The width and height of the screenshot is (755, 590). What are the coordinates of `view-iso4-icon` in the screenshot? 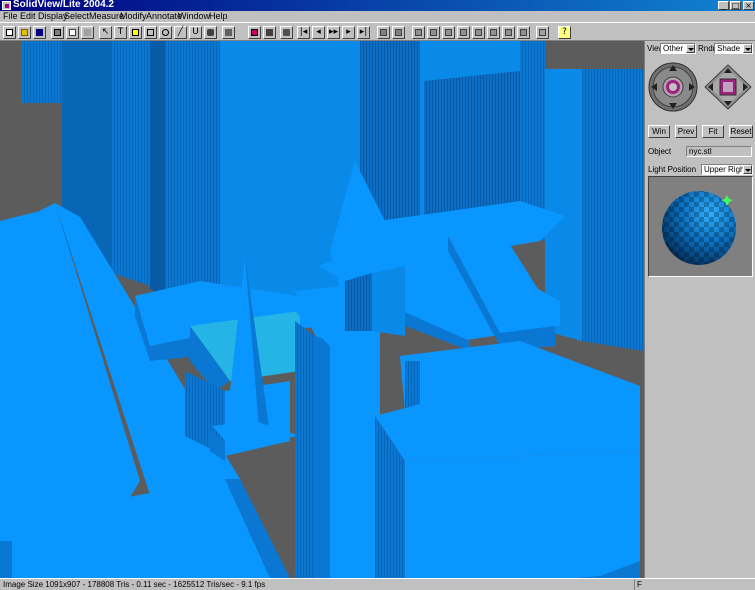 It's located at (523, 32).